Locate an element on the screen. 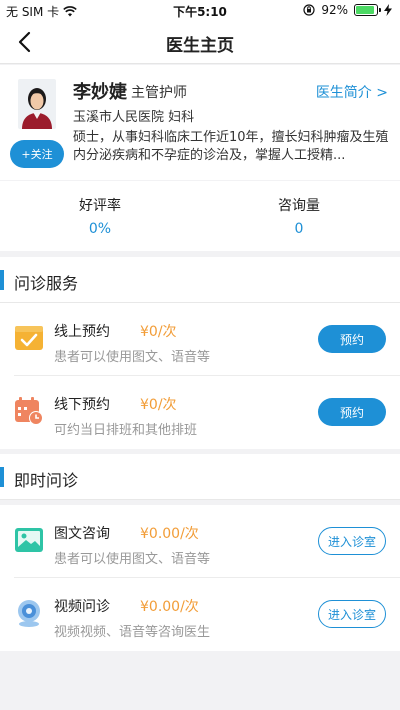  battery-fill is located at coordinates (365, 10).